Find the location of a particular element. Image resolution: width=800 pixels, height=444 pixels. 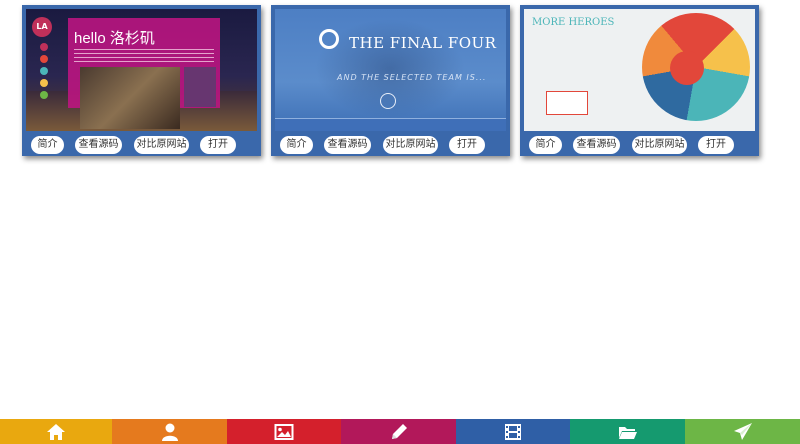

nav-video is located at coordinates (513, 431).